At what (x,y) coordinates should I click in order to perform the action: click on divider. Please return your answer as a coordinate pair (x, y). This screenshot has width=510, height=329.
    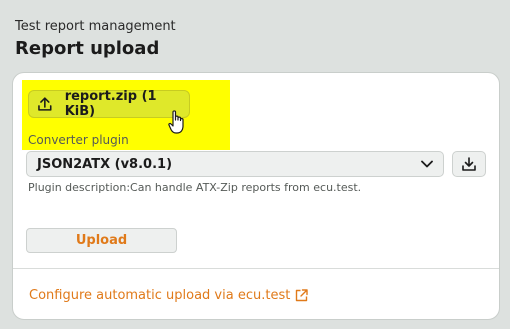
    Looking at the image, I should click on (256, 268).